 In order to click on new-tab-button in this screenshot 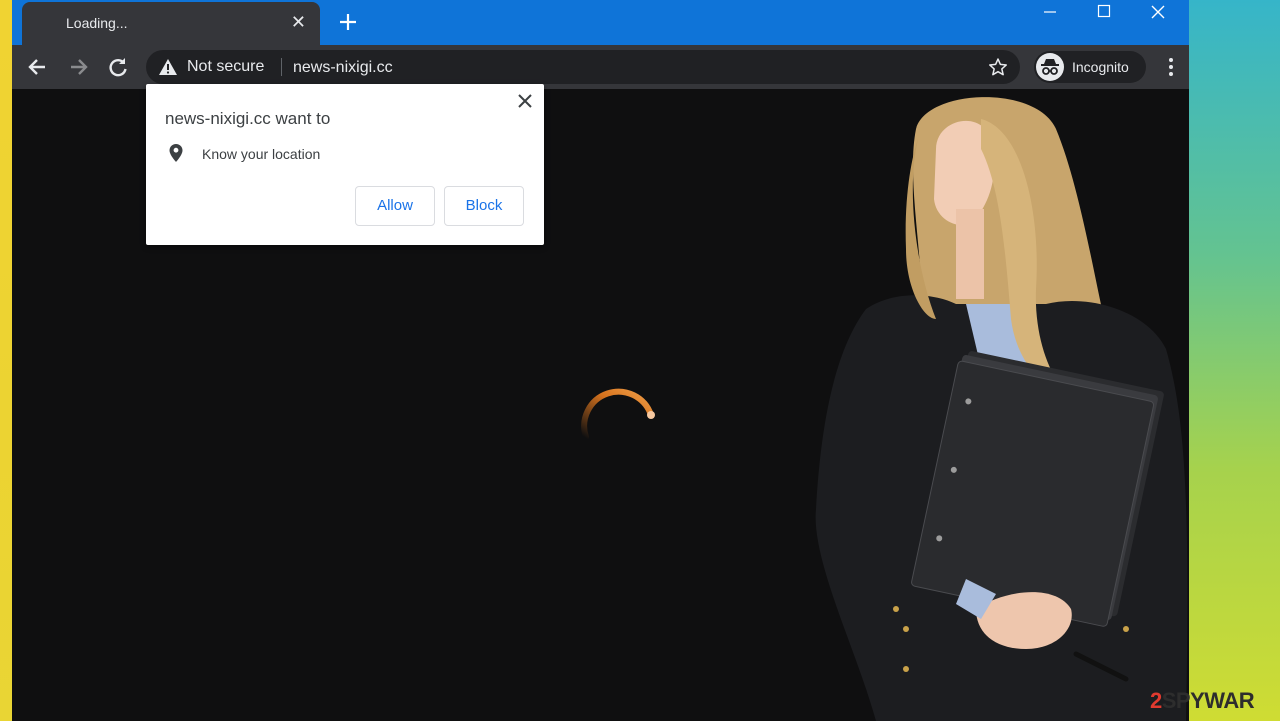, I will do `click(348, 22)`.